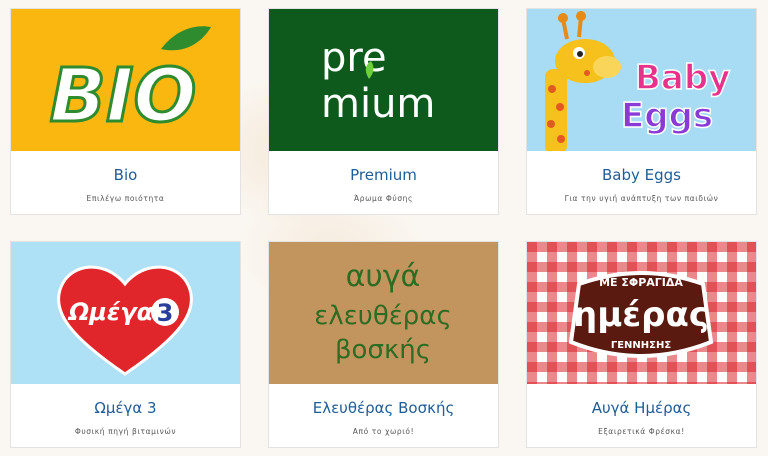 Image resolution: width=768 pixels, height=456 pixels. I want to click on free-range-logo-tile: αυγά ελευθέρας βοσκής, so click(383, 313).